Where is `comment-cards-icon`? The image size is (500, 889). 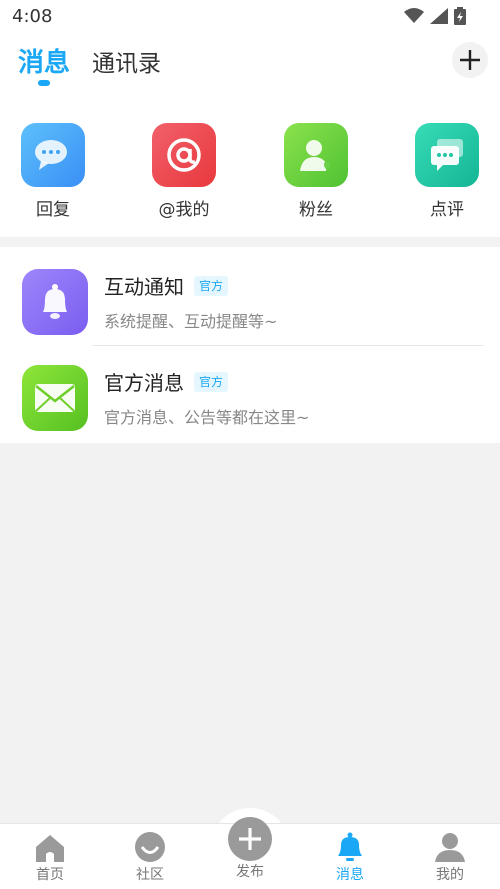
comment-cards-icon is located at coordinates (447, 155).